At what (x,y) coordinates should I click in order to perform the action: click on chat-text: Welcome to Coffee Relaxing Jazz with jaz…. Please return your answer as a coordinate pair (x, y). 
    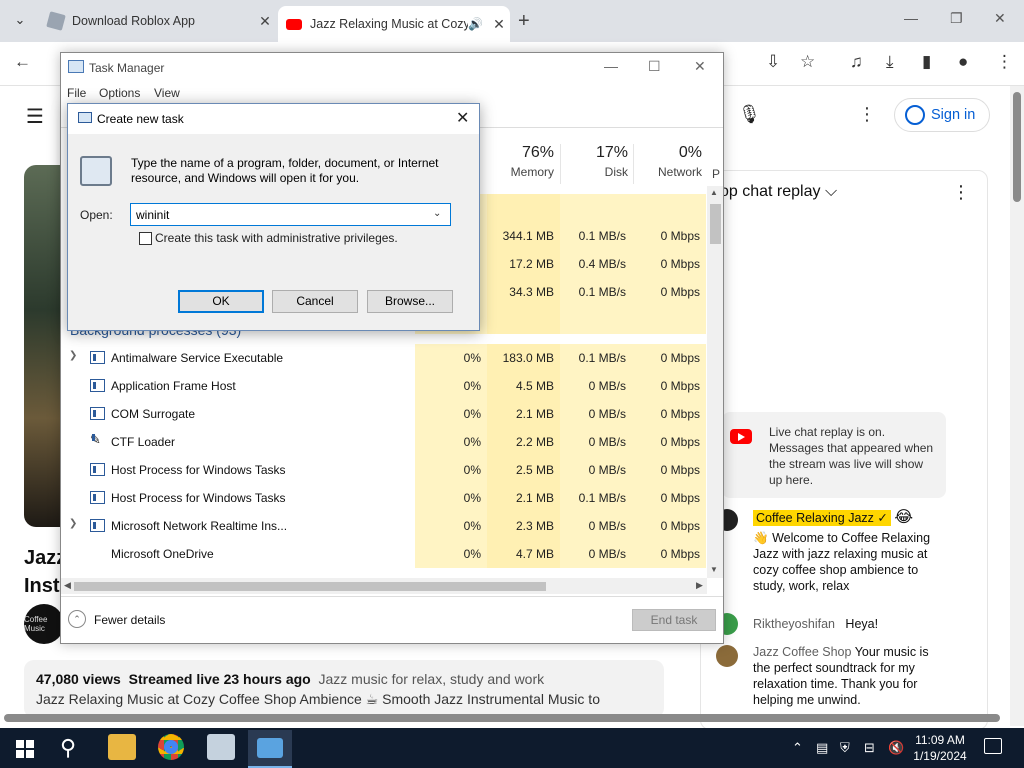
    Looking at the image, I should click on (842, 562).